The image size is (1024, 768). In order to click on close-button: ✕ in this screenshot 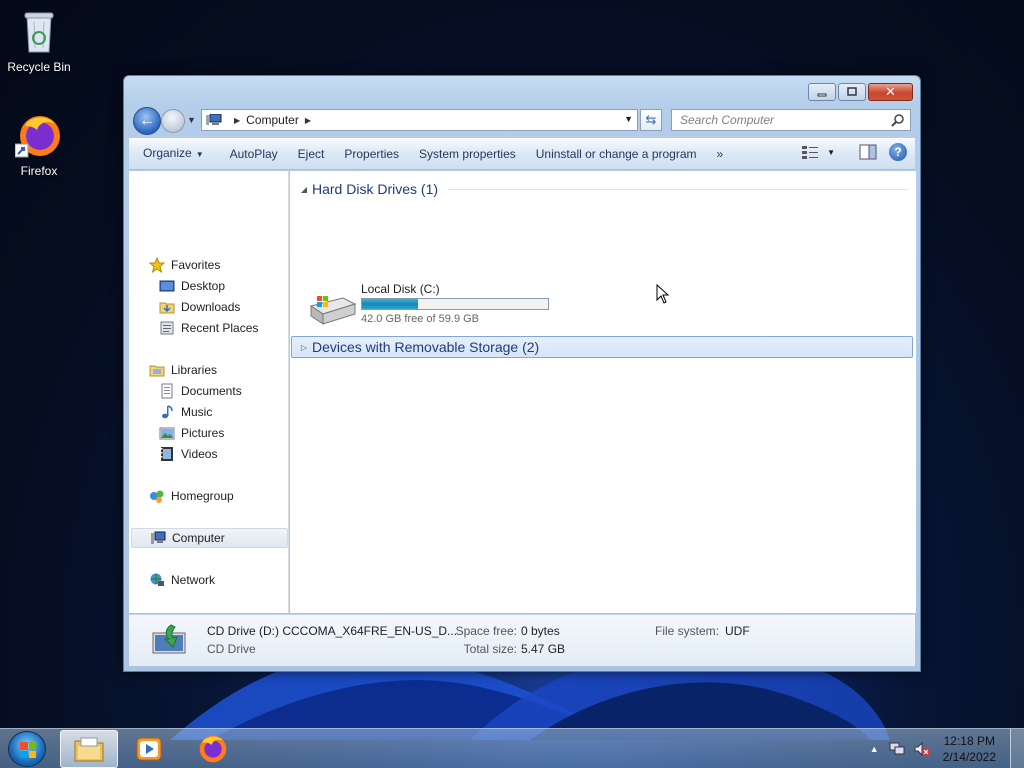, I will do `click(890, 92)`.